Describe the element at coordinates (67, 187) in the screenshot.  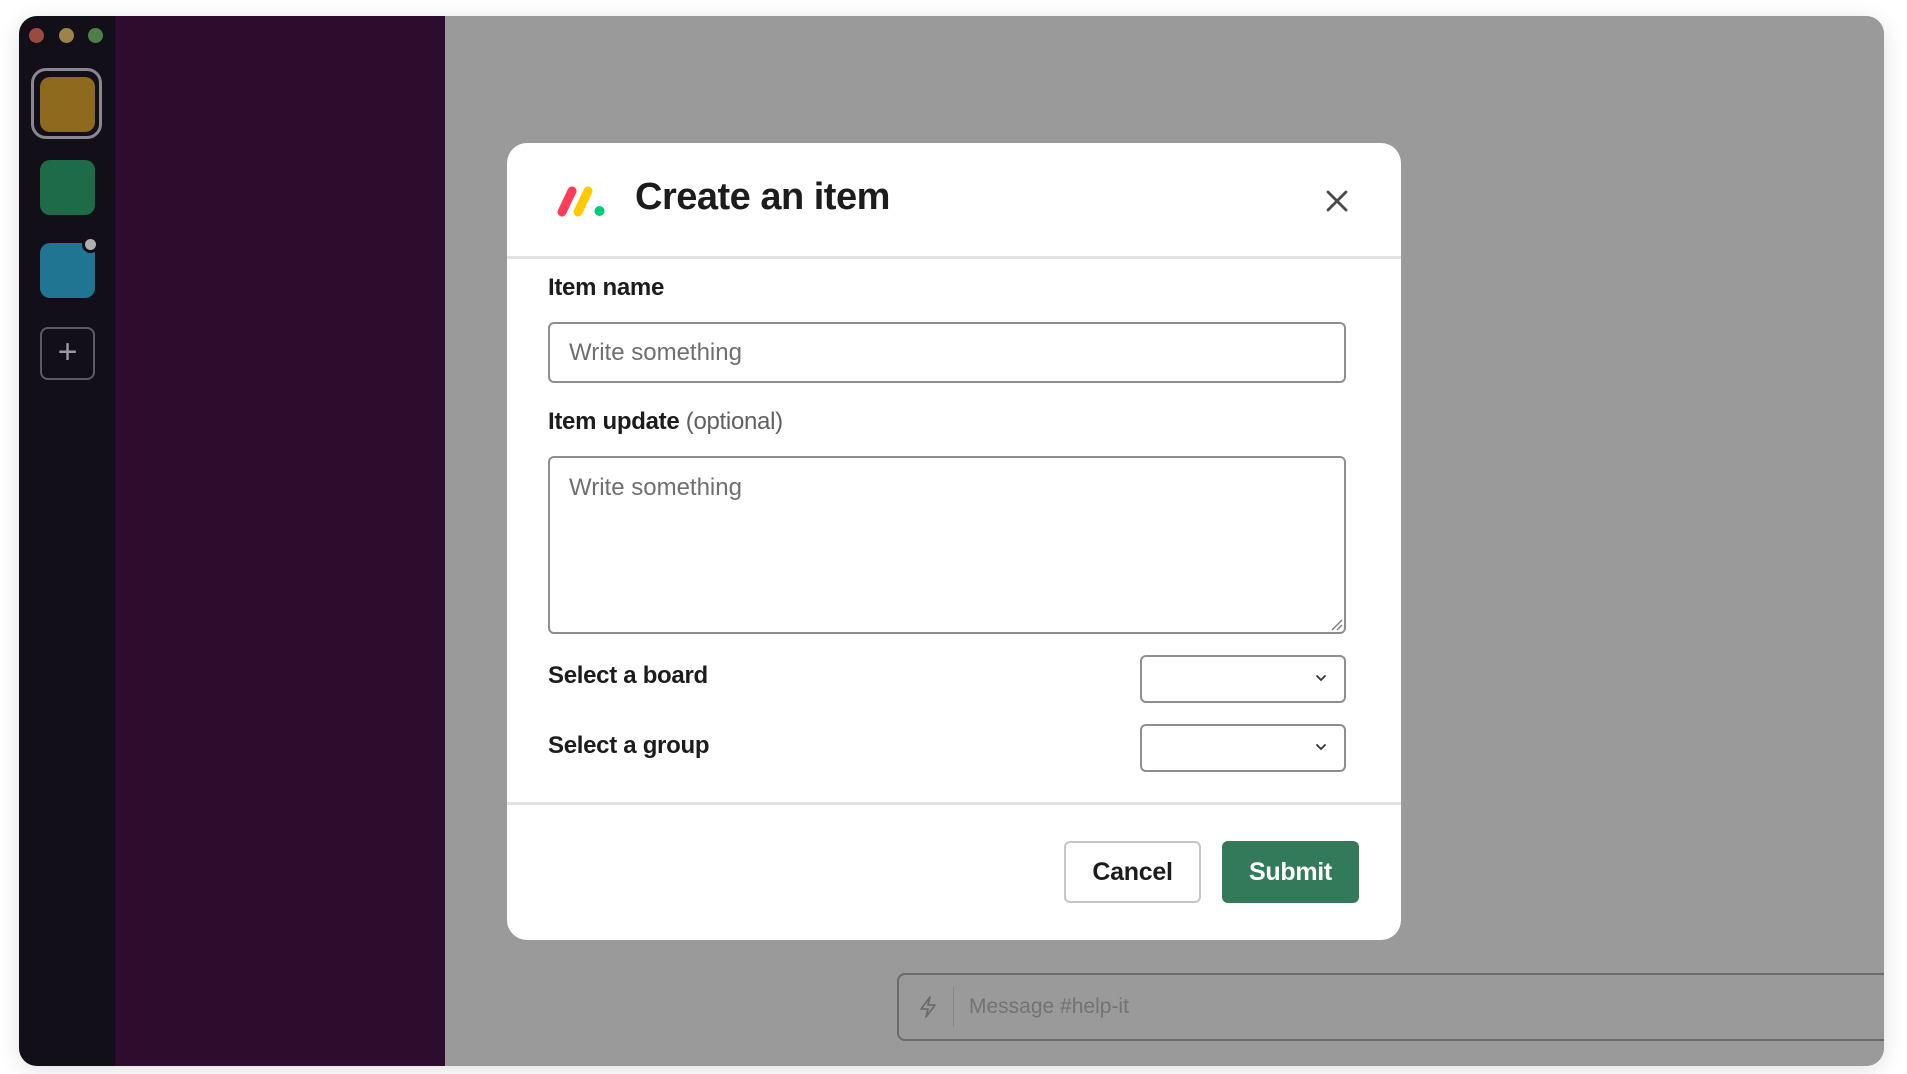
I see `workspace-2-button` at that location.